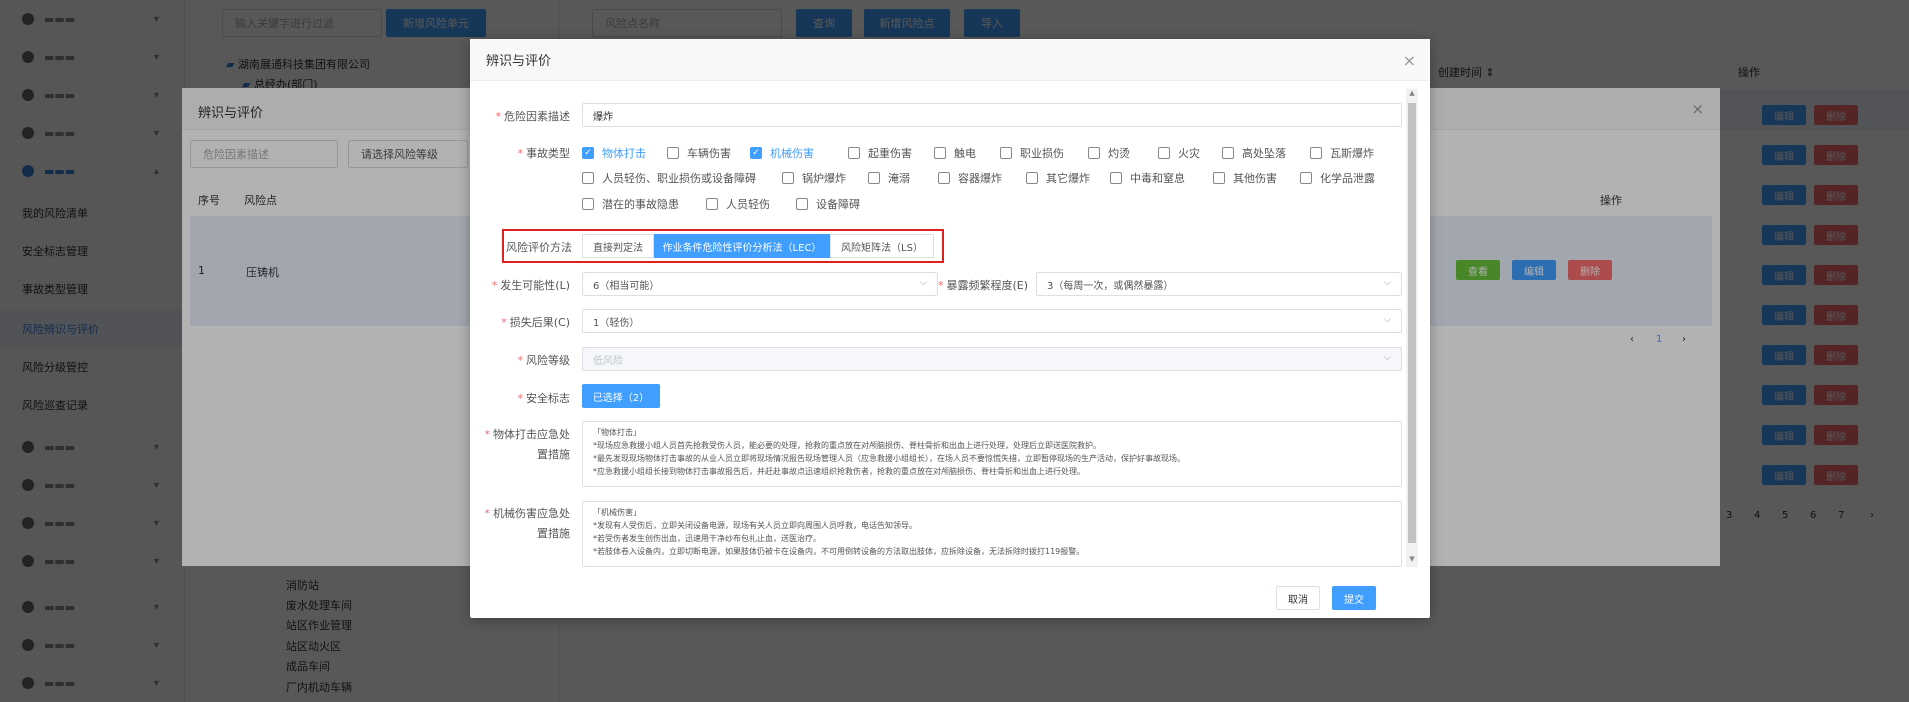 This screenshot has width=1909, height=702. Describe the element at coordinates (965, 153) in the screenshot. I see `accident-type-label: 触电` at that location.